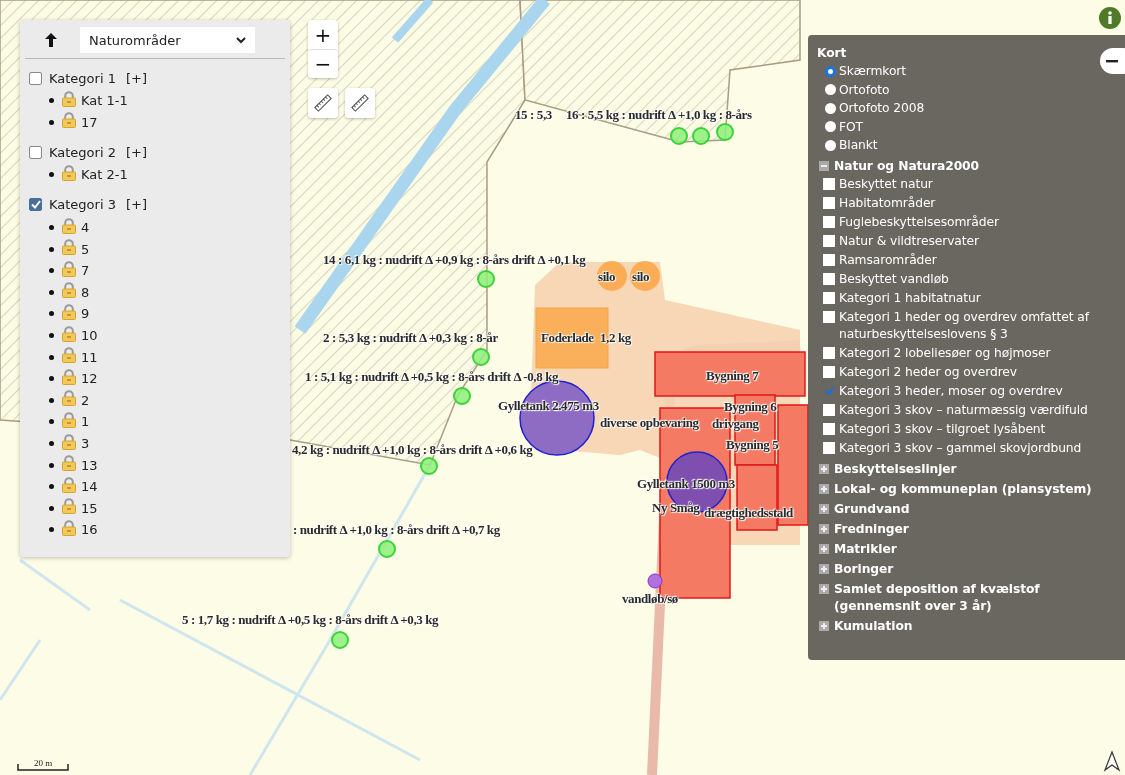 The image size is (1125, 775). Describe the element at coordinates (865, 549) in the screenshot. I see `group-title: Matrikler` at that location.